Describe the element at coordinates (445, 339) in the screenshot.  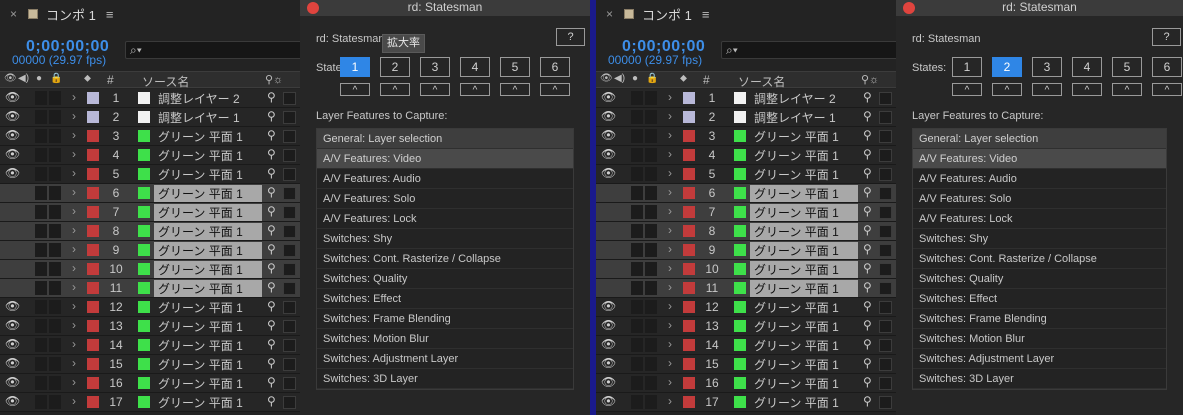
I see `feature-item: Switches: Motion Blur` at that location.